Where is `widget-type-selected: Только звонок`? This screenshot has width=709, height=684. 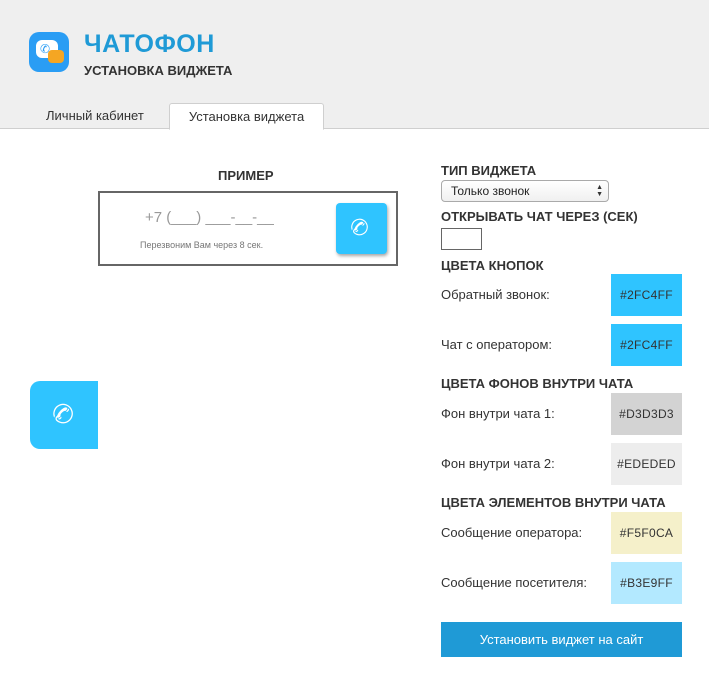
widget-type-selected: Только звонок is located at coordinates (490, 191).